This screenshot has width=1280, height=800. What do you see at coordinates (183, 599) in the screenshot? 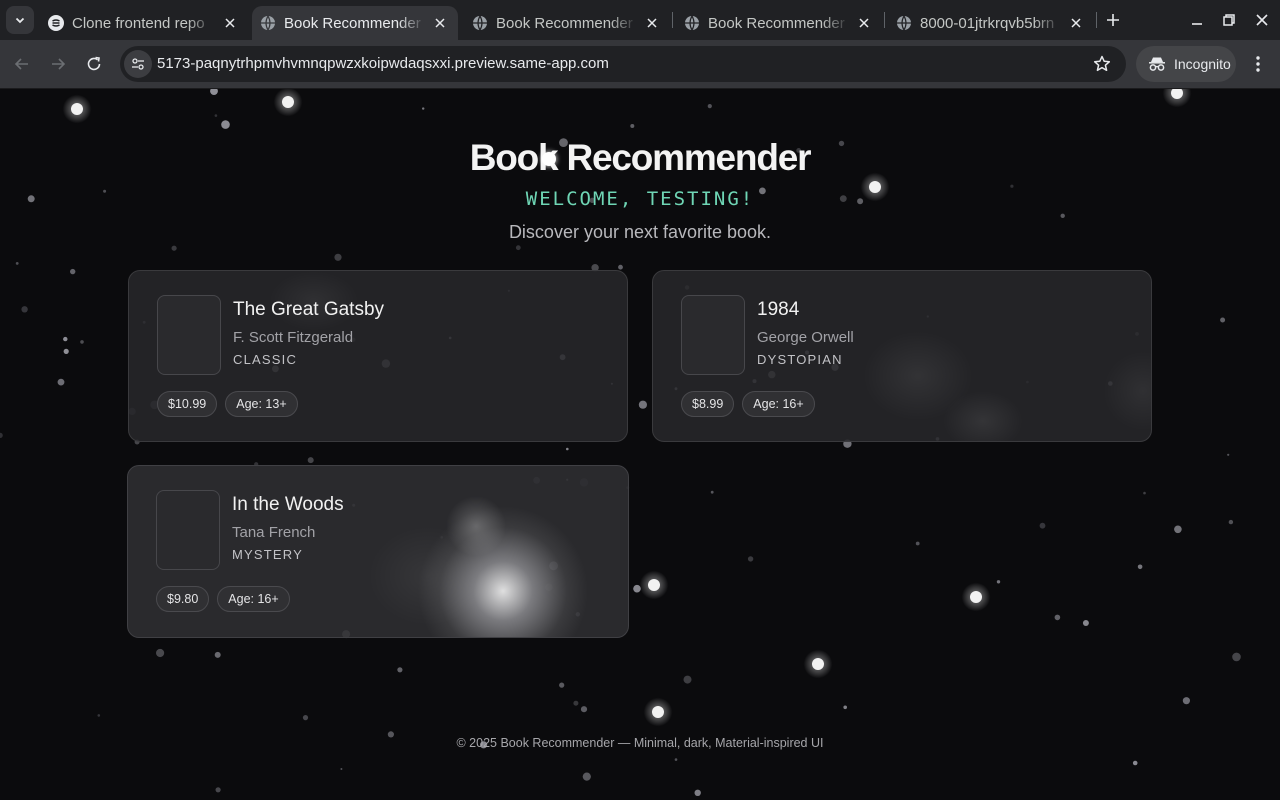
I see `price-chip: $9.80` at bounding box center [183, 599].